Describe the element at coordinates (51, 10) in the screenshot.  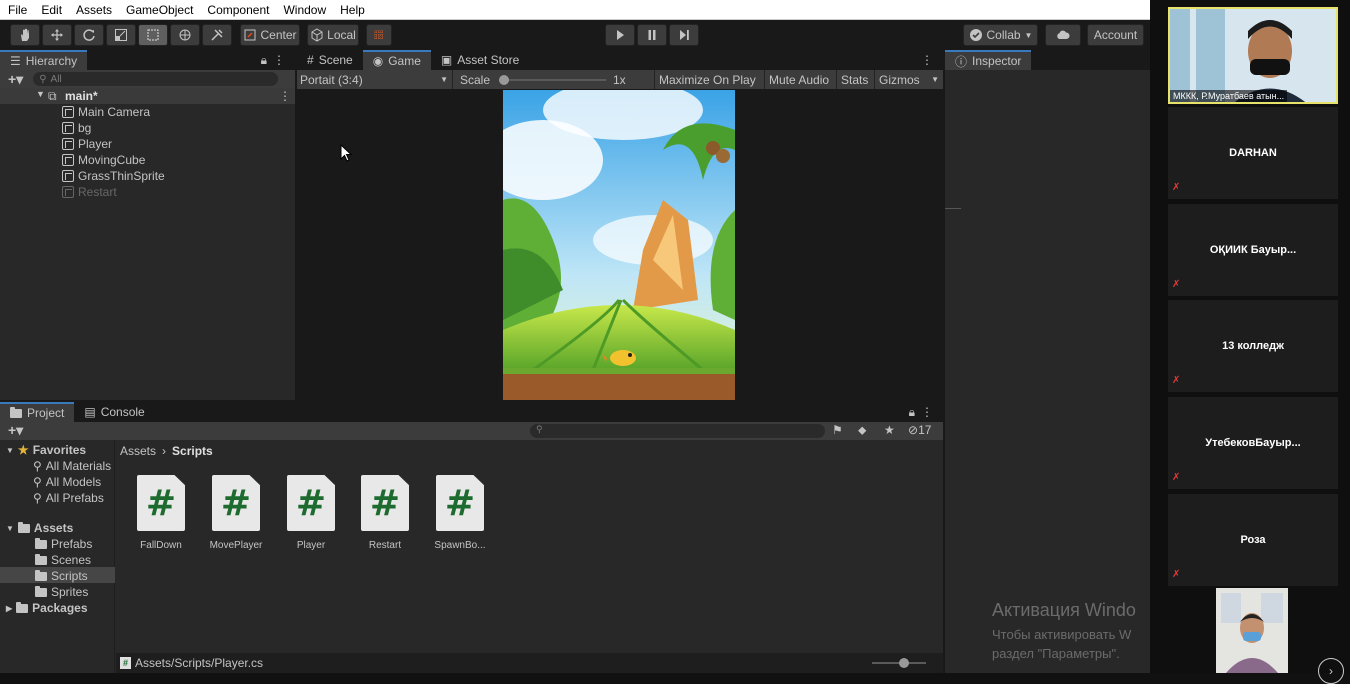
I see `menu-edit: Edit` at that location.